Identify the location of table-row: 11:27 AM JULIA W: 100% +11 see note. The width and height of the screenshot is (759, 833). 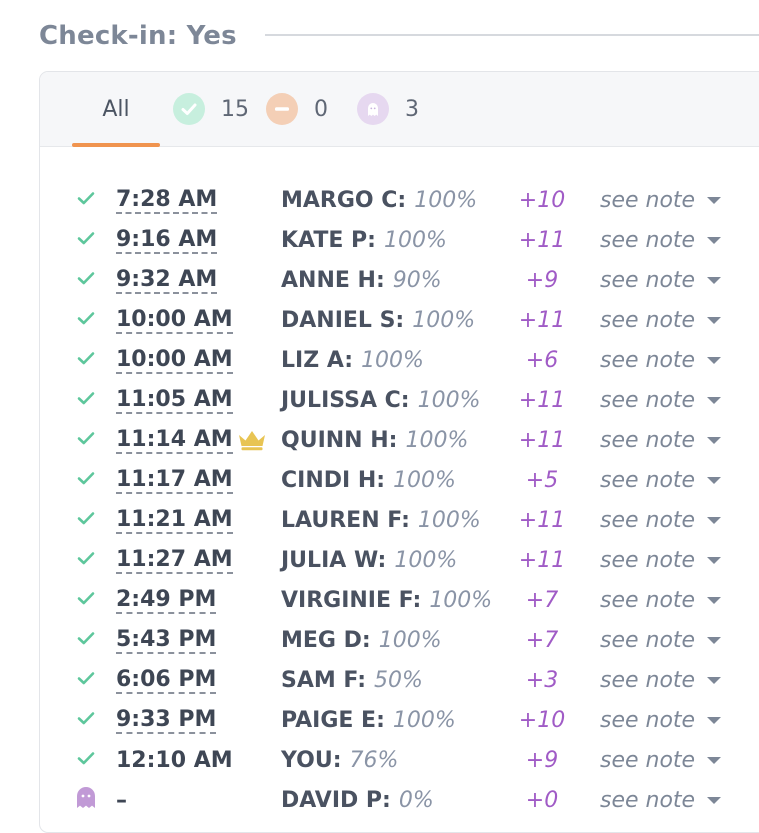
(399, 560).